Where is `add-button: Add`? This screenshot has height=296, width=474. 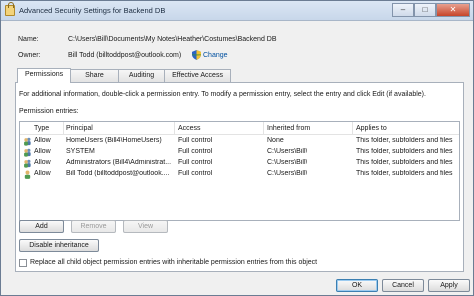
add-button: Add is located at coordinates (41, 226).